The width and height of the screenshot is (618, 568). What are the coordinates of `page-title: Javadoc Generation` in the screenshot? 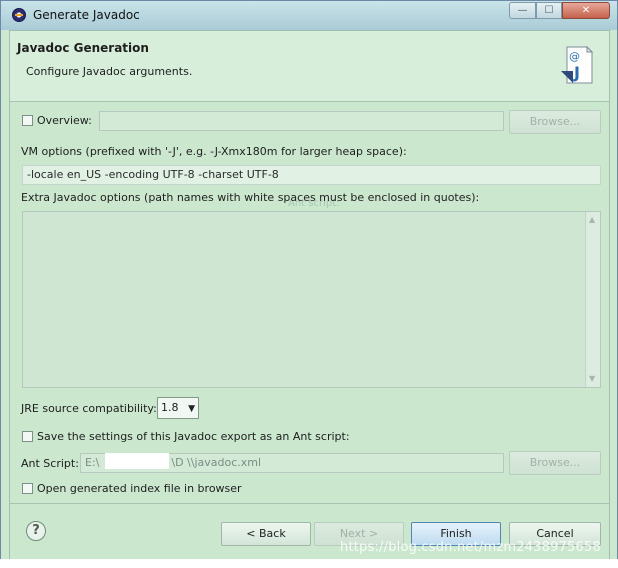 It's located at (83, 48).